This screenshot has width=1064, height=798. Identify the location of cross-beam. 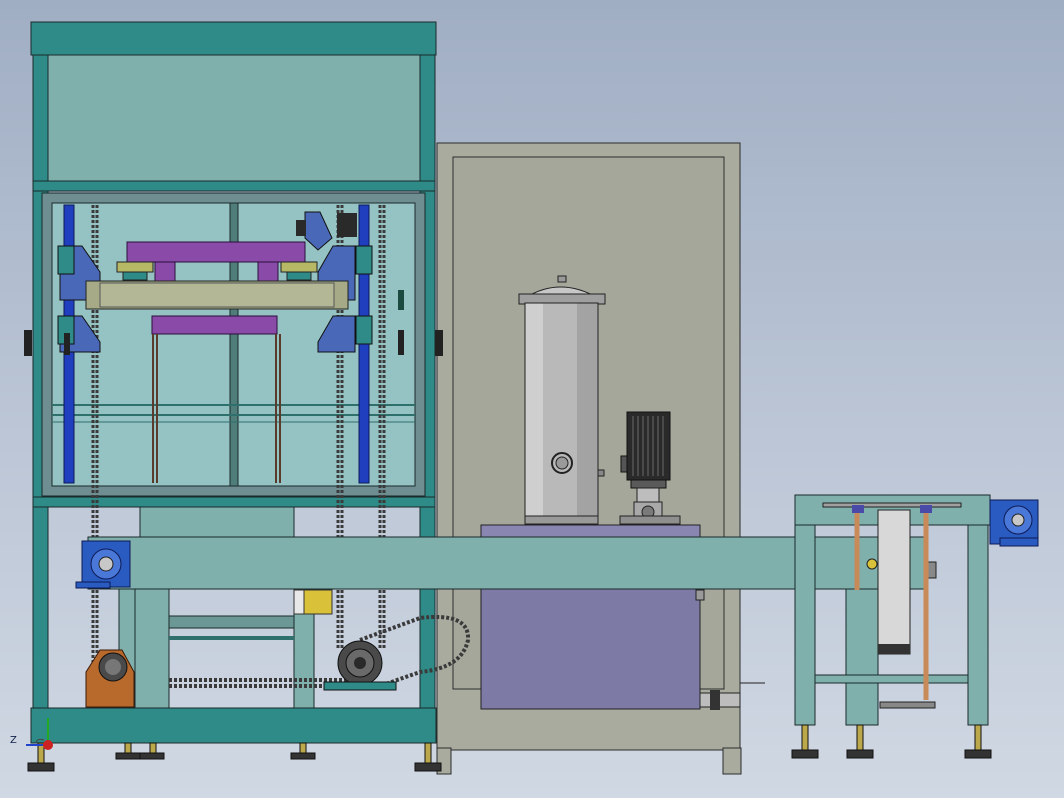
(217, 295).